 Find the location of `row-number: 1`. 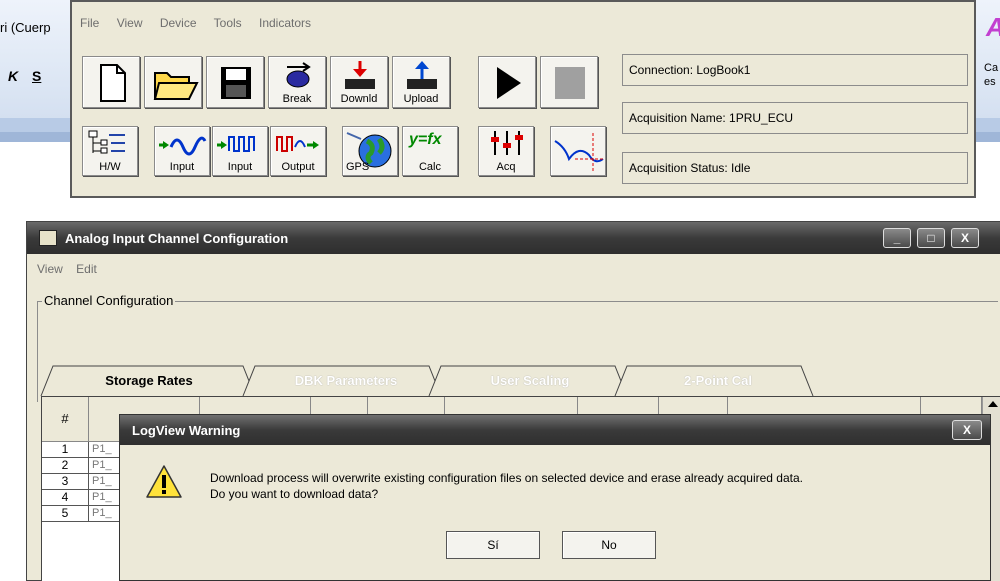

row-number: 1 is located at coordinates (65, 450).